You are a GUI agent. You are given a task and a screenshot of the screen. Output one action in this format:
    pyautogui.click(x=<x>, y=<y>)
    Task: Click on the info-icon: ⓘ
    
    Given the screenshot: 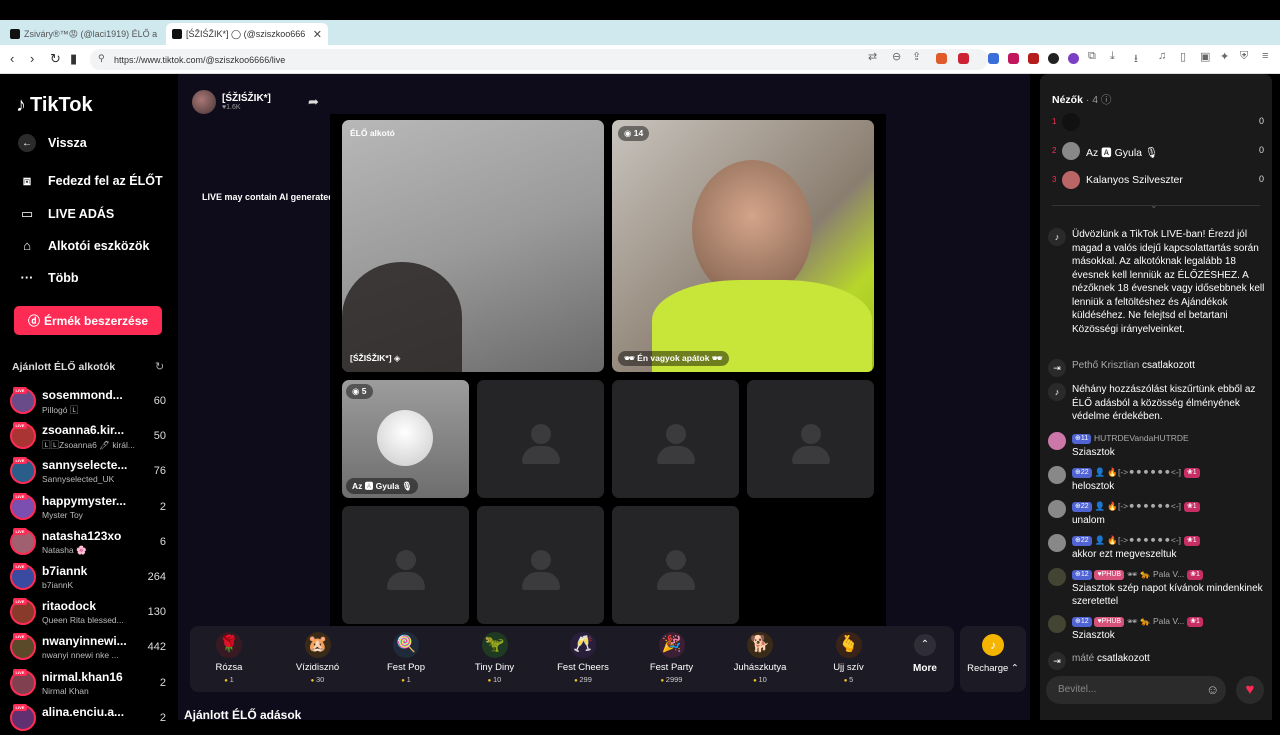 What is the action you would take?
    pyautogui.click(x=1106, y=100)
    